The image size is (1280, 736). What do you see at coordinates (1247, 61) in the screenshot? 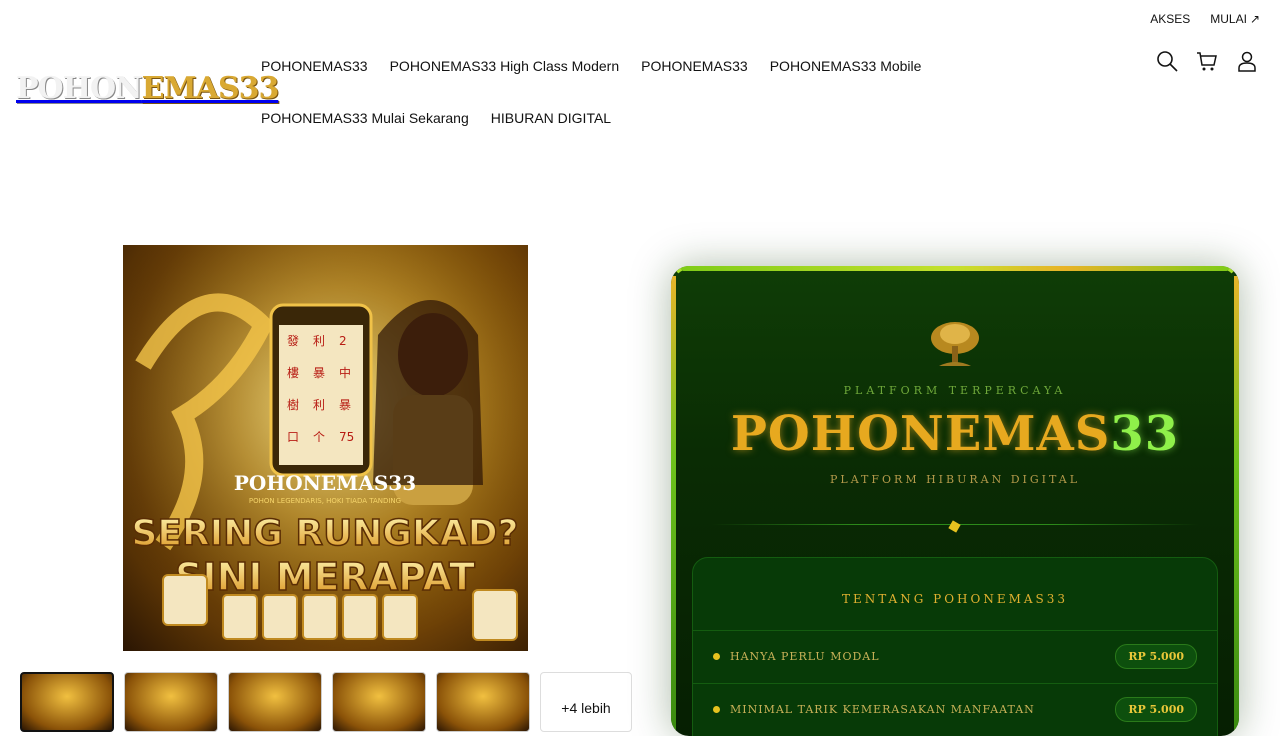
I see `account-icon` at bounding box center [1247, 61].